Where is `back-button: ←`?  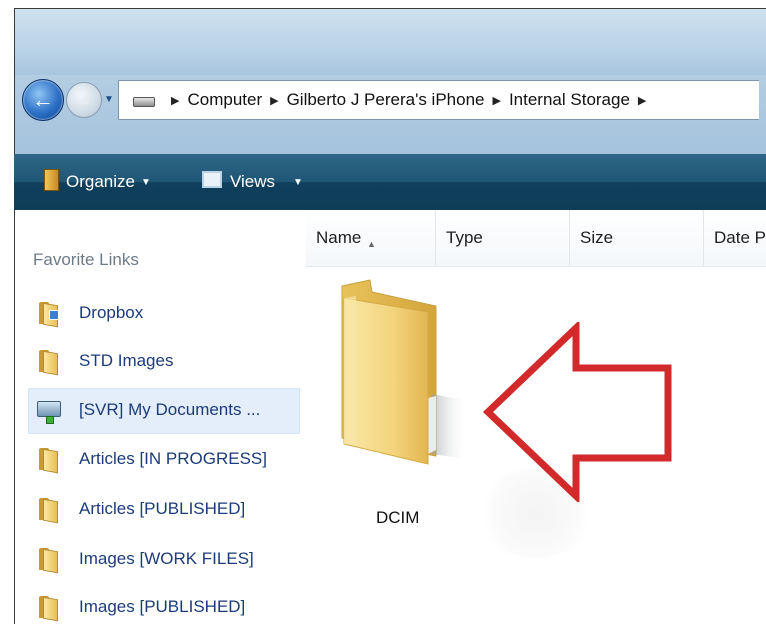 back-button: ← is located at coordinates (43, 100).